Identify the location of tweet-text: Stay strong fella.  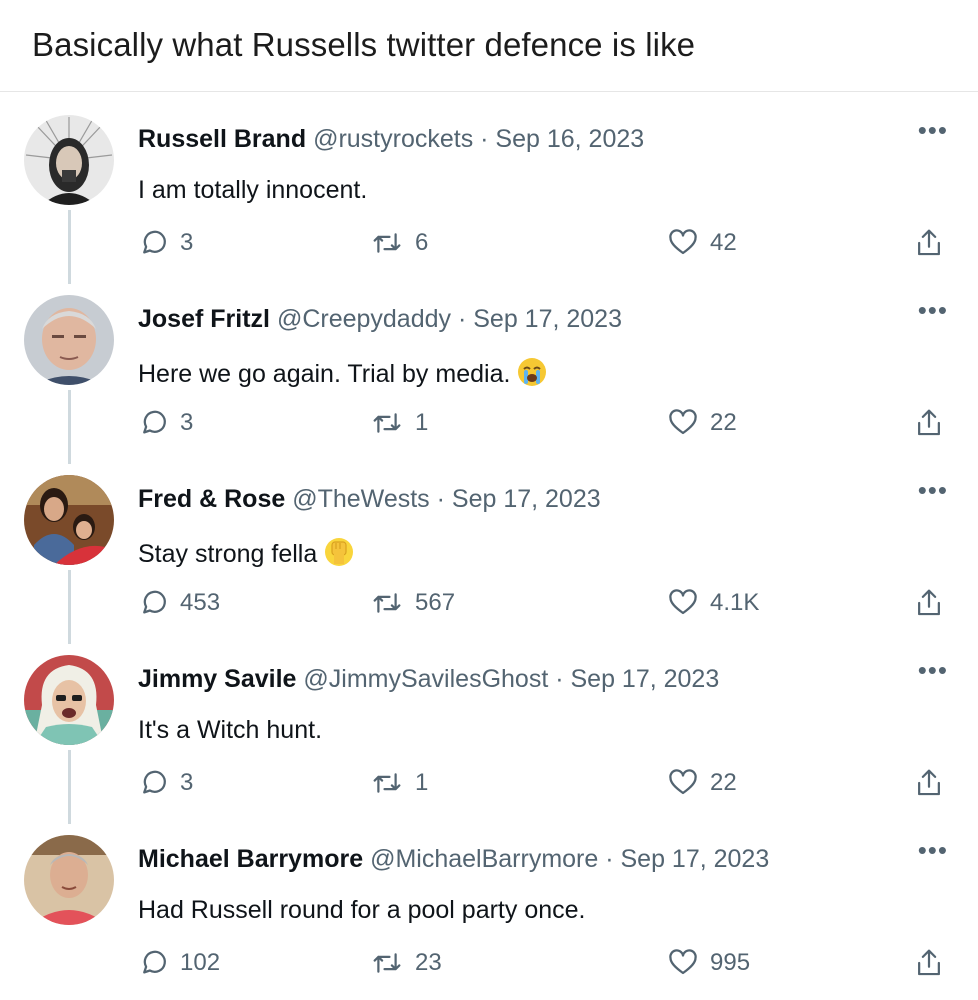
(246, 555).